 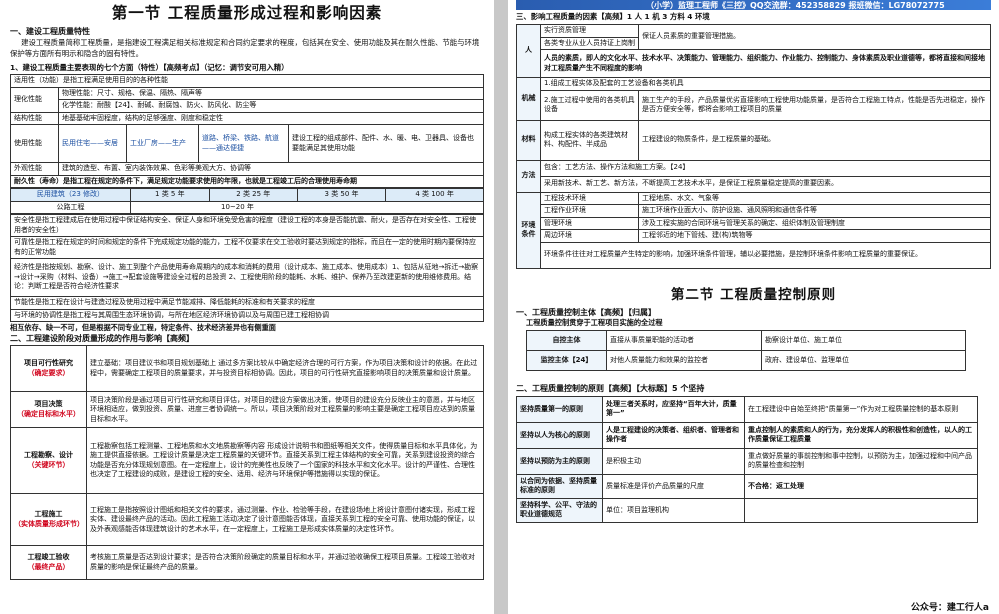 I want to click on table-cell: 坚持质量第一的原则, so click(x=559, y=409).